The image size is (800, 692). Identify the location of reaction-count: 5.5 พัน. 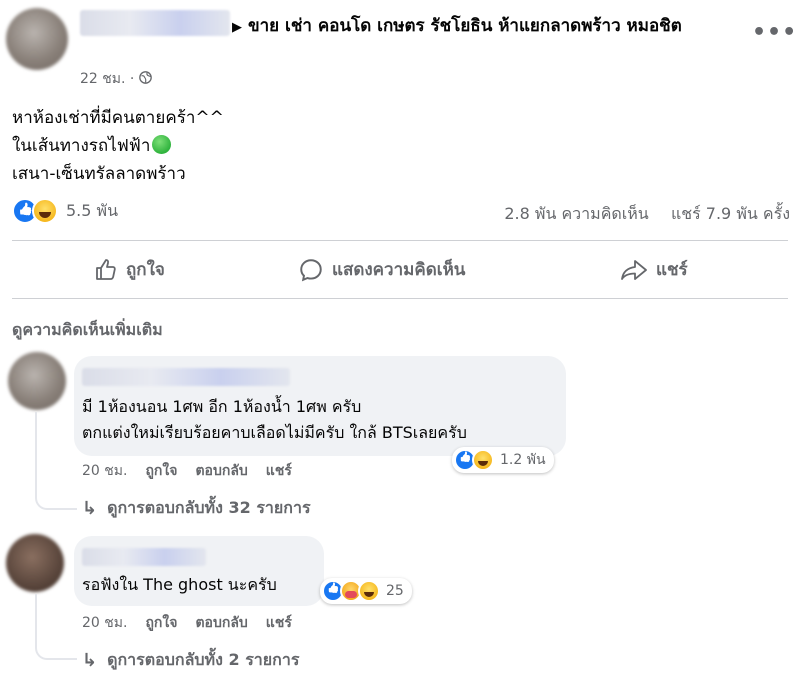
(92, 210).